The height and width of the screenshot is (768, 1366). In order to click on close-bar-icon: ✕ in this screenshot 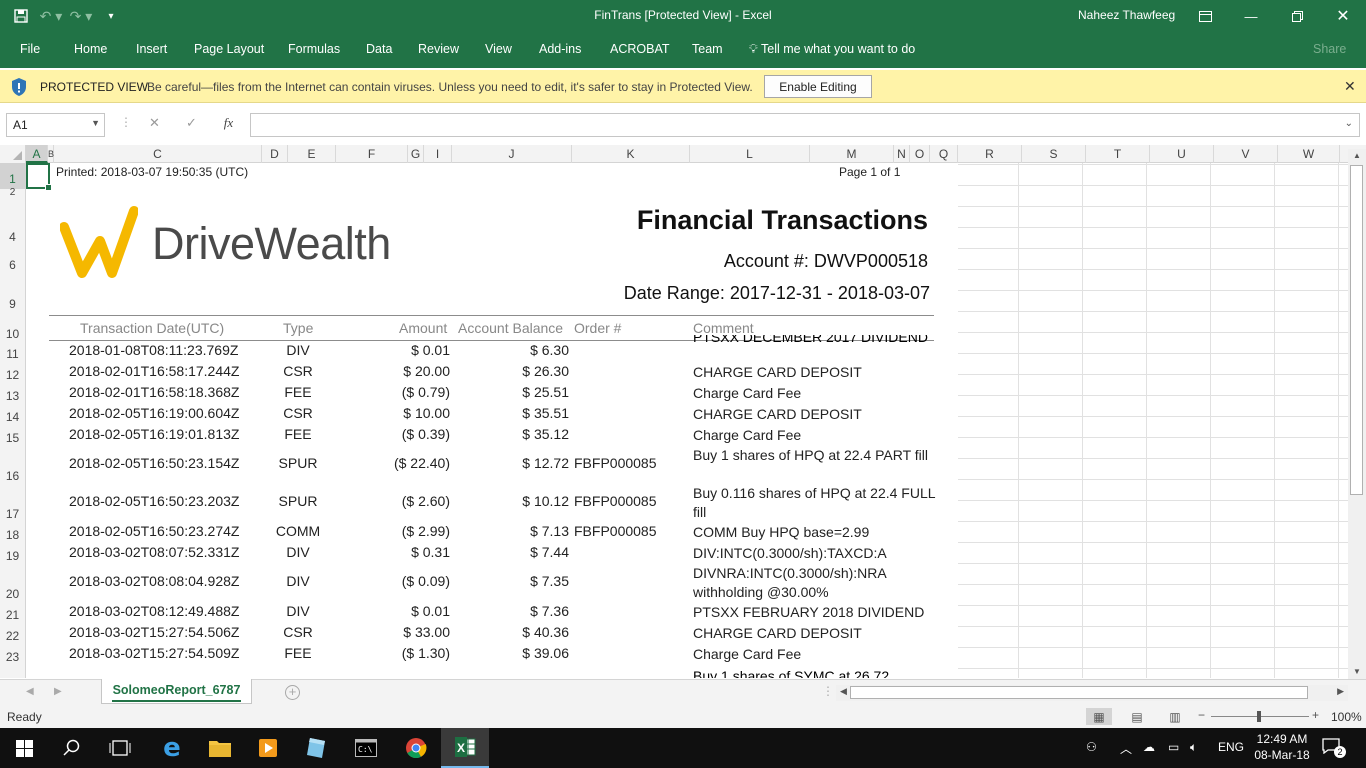, I will do `click(1350, 86)`.